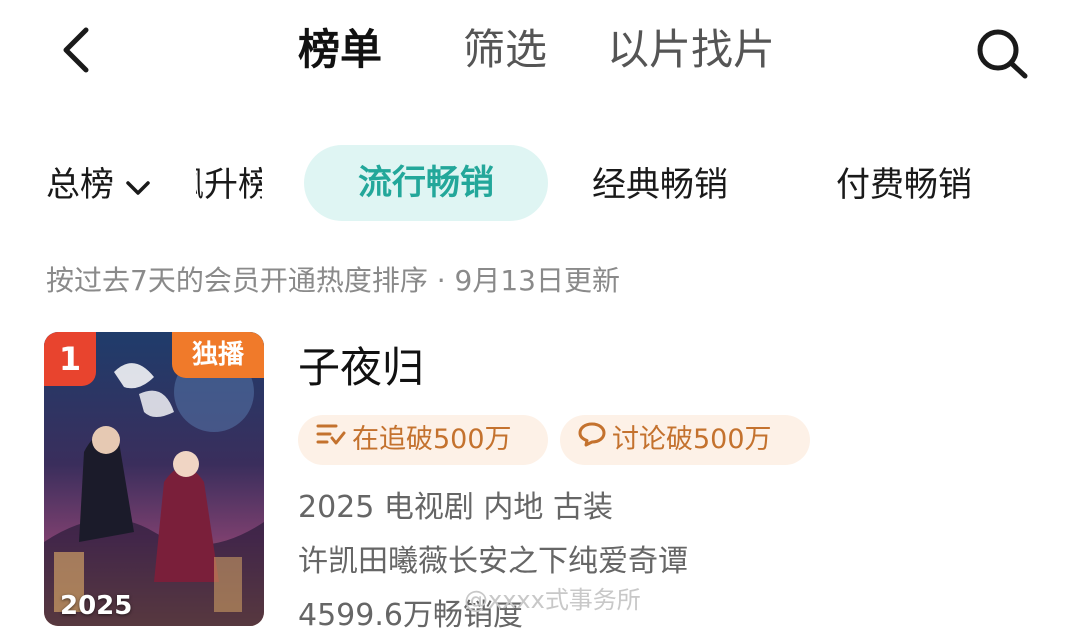 This screenshot has height=636, width=1080. What do you see at coordinates (592, 439) in the screenshot?
I see `comment-icon` at bounding box center [592, 439].